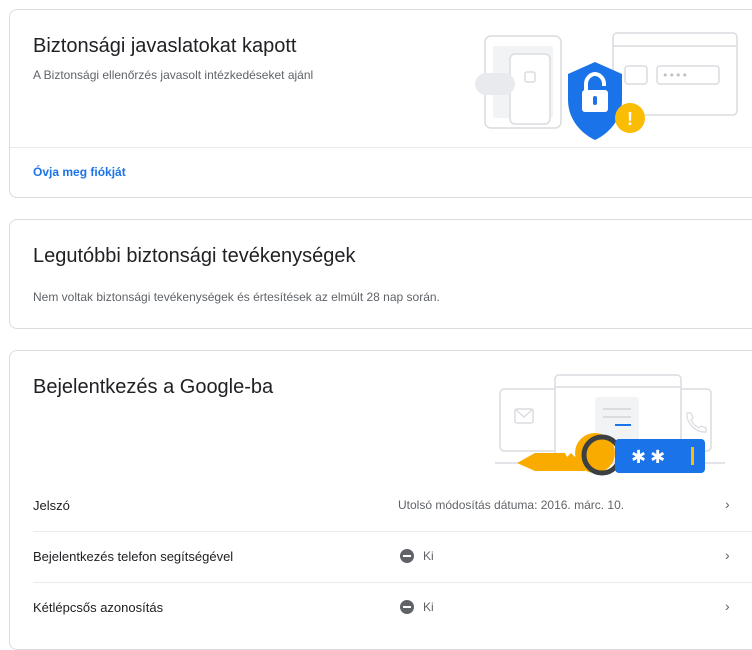 This screenshot has height=650, width=752. I want to click on password-dots: ••••, so click(675, 75).